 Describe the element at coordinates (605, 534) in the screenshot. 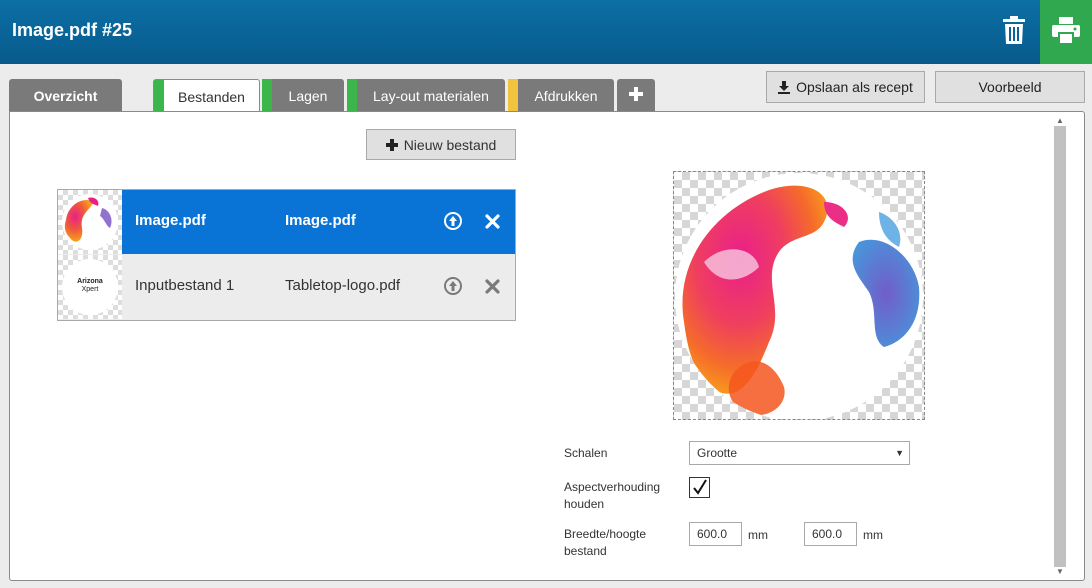

I see `size-label-line: Breedte/hoogte` at that location.